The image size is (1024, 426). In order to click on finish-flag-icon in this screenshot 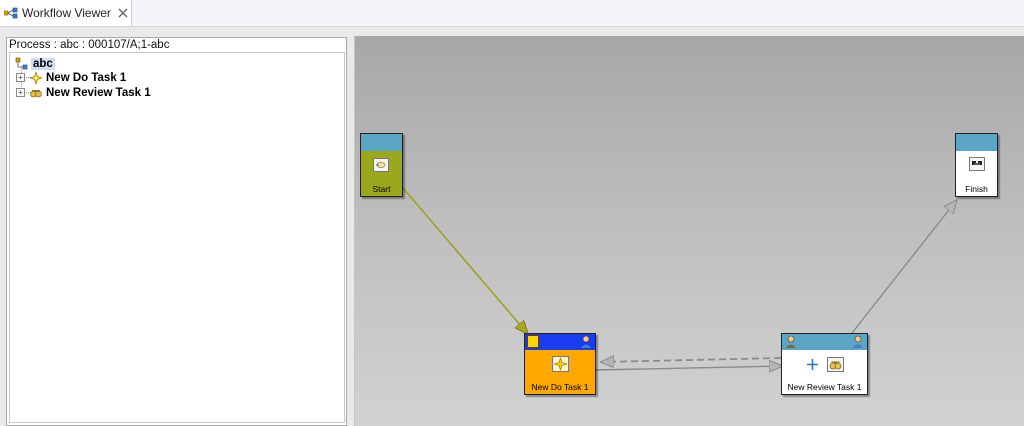, I will do `click(977, 164)`.